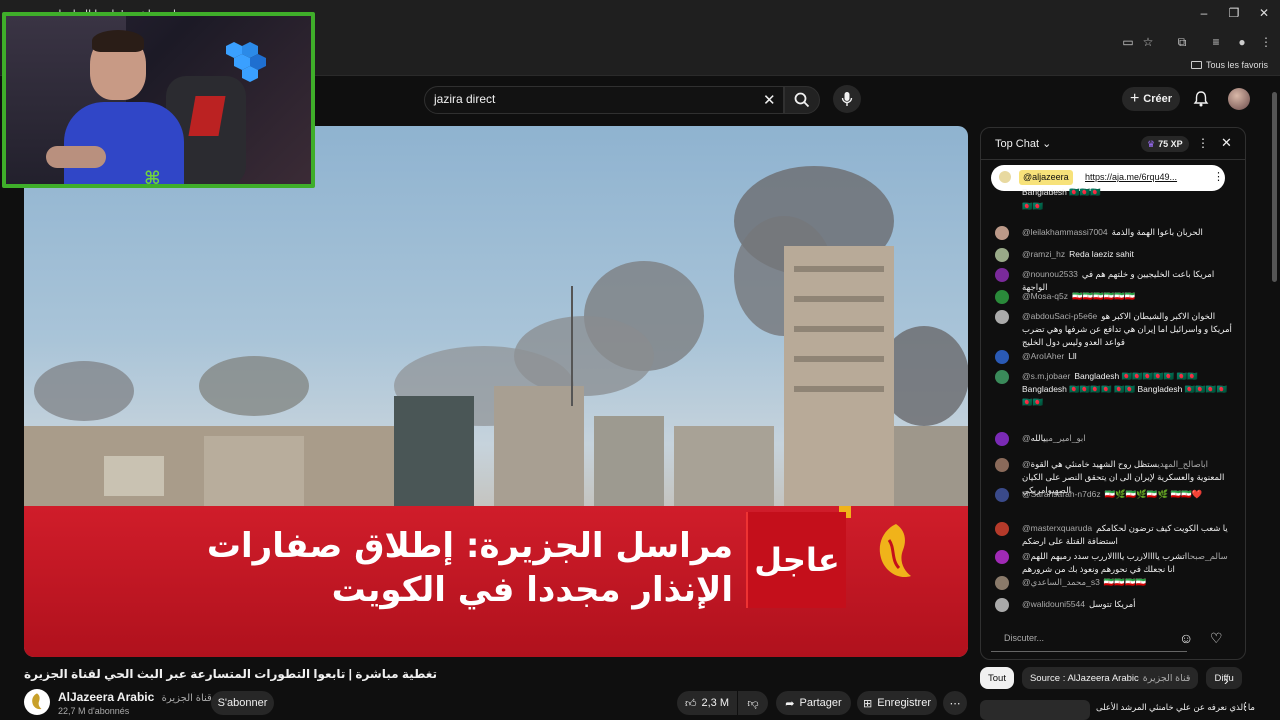 This screenshot has width=1280, height=720. What do you see at coordinates (1153, 494) in the screenshot?
I see `chat-text: 🇮🇷🌿🇮🇷🌿🇮🇷🌿 🇮🇷🇮🇷❤️` at bounding box center [1153, 494].